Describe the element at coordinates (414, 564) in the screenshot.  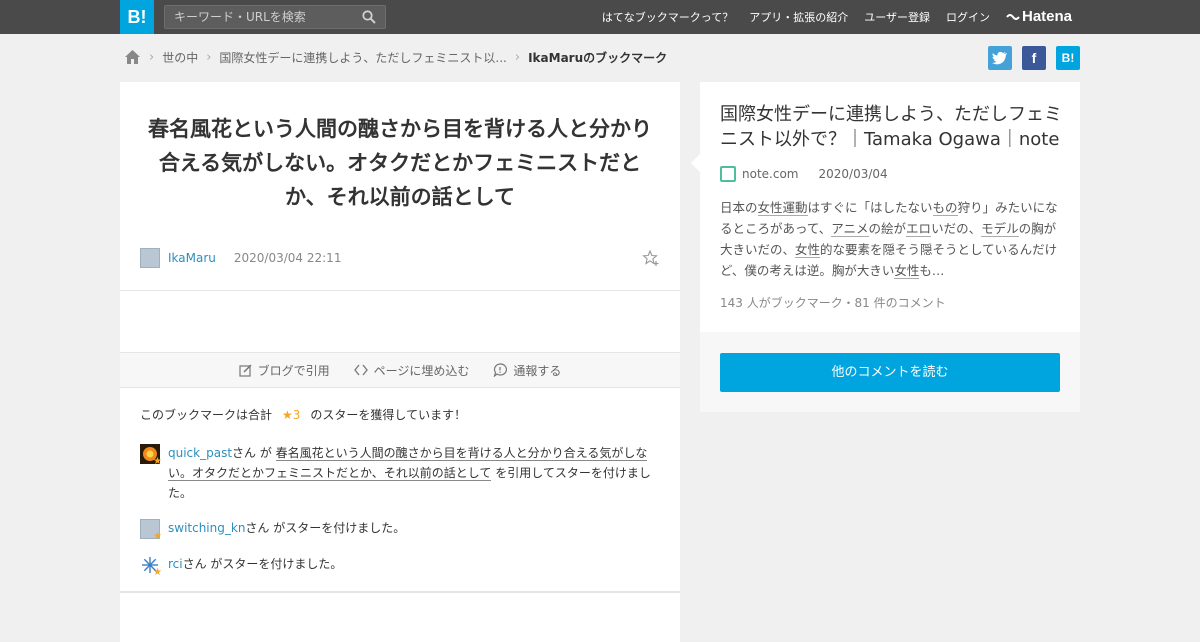
I see `star-entry-text: rciさん がスターを付けました。` at that location.